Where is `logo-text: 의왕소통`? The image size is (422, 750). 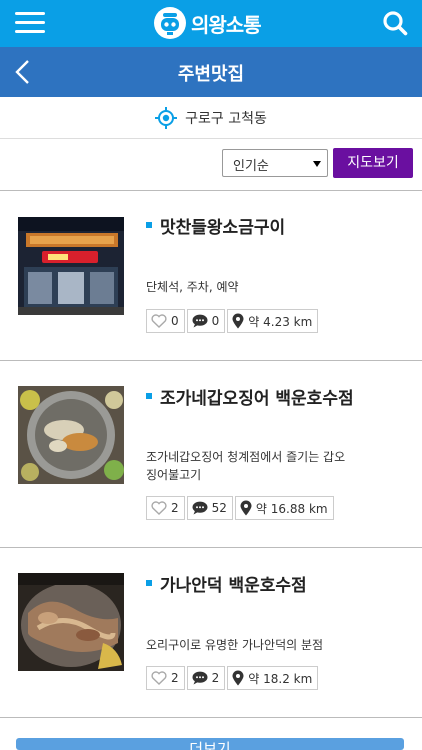 logo-text: 의왕소통 is located at coordinates (226, 24).